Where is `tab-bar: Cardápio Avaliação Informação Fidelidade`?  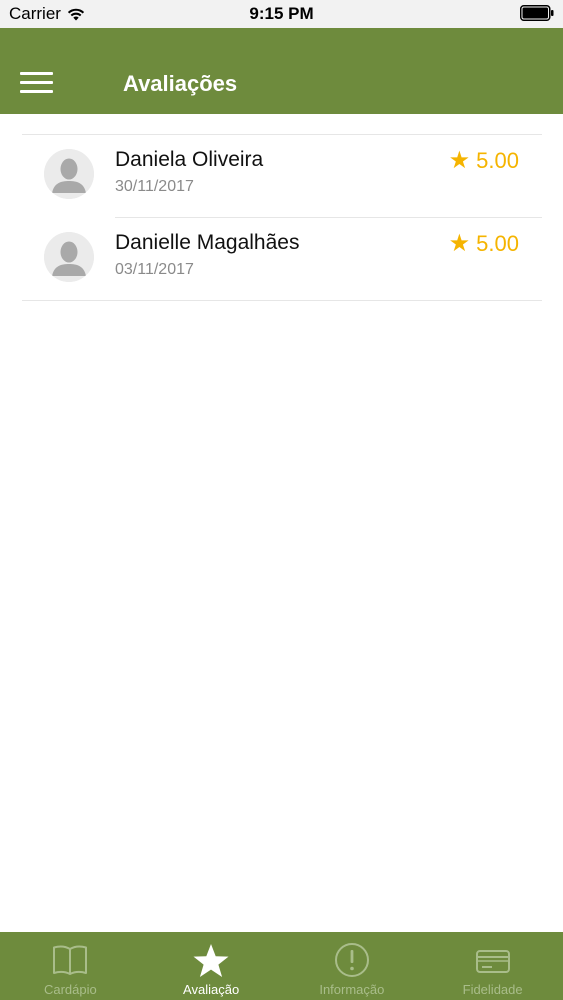 tab-bar: Cardápio Avaliação Informação Fidelidade is located at coordinates (281, 966).